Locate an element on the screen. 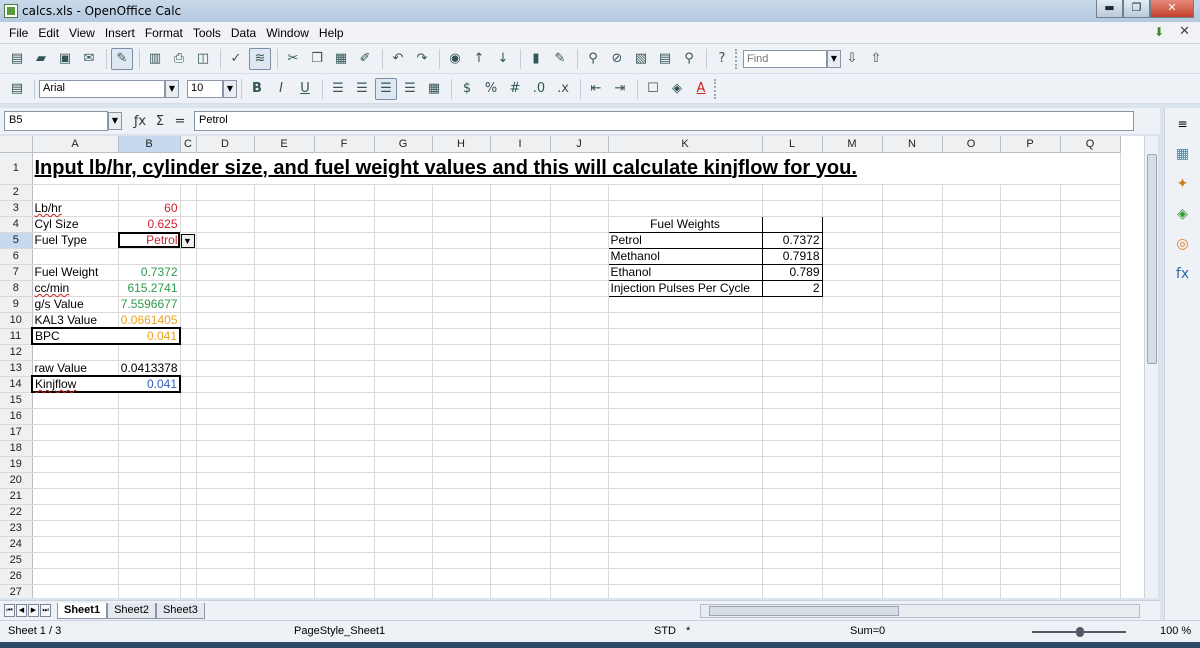  cell-a13: raw Value is located at coordinates (75, 368).